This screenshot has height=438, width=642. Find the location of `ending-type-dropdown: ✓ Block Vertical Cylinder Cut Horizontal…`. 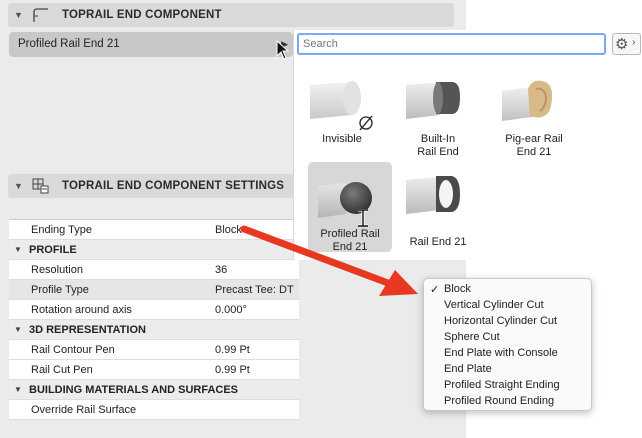

ending-type-dropdown: ✓ Block Vertical Cylinder Cut Horizontal… is located at coordinates (507, 344).